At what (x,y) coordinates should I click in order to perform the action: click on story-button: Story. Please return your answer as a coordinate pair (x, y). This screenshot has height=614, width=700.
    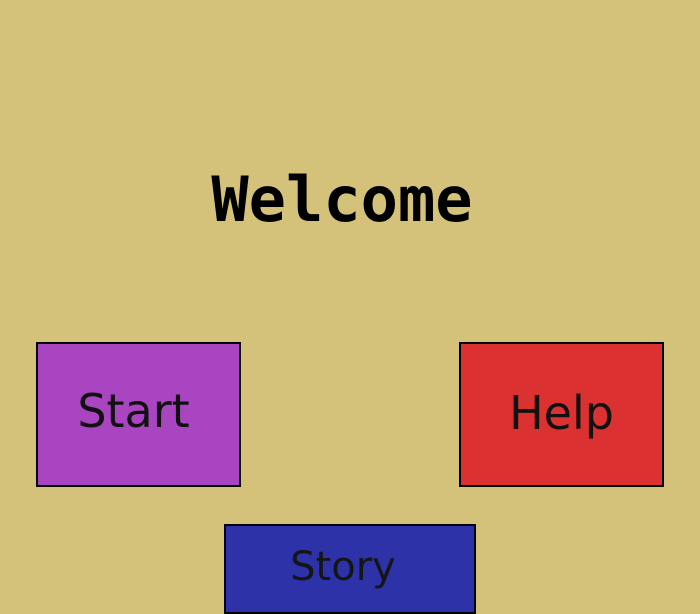
    Looking at the image, I should click on (350, 569).